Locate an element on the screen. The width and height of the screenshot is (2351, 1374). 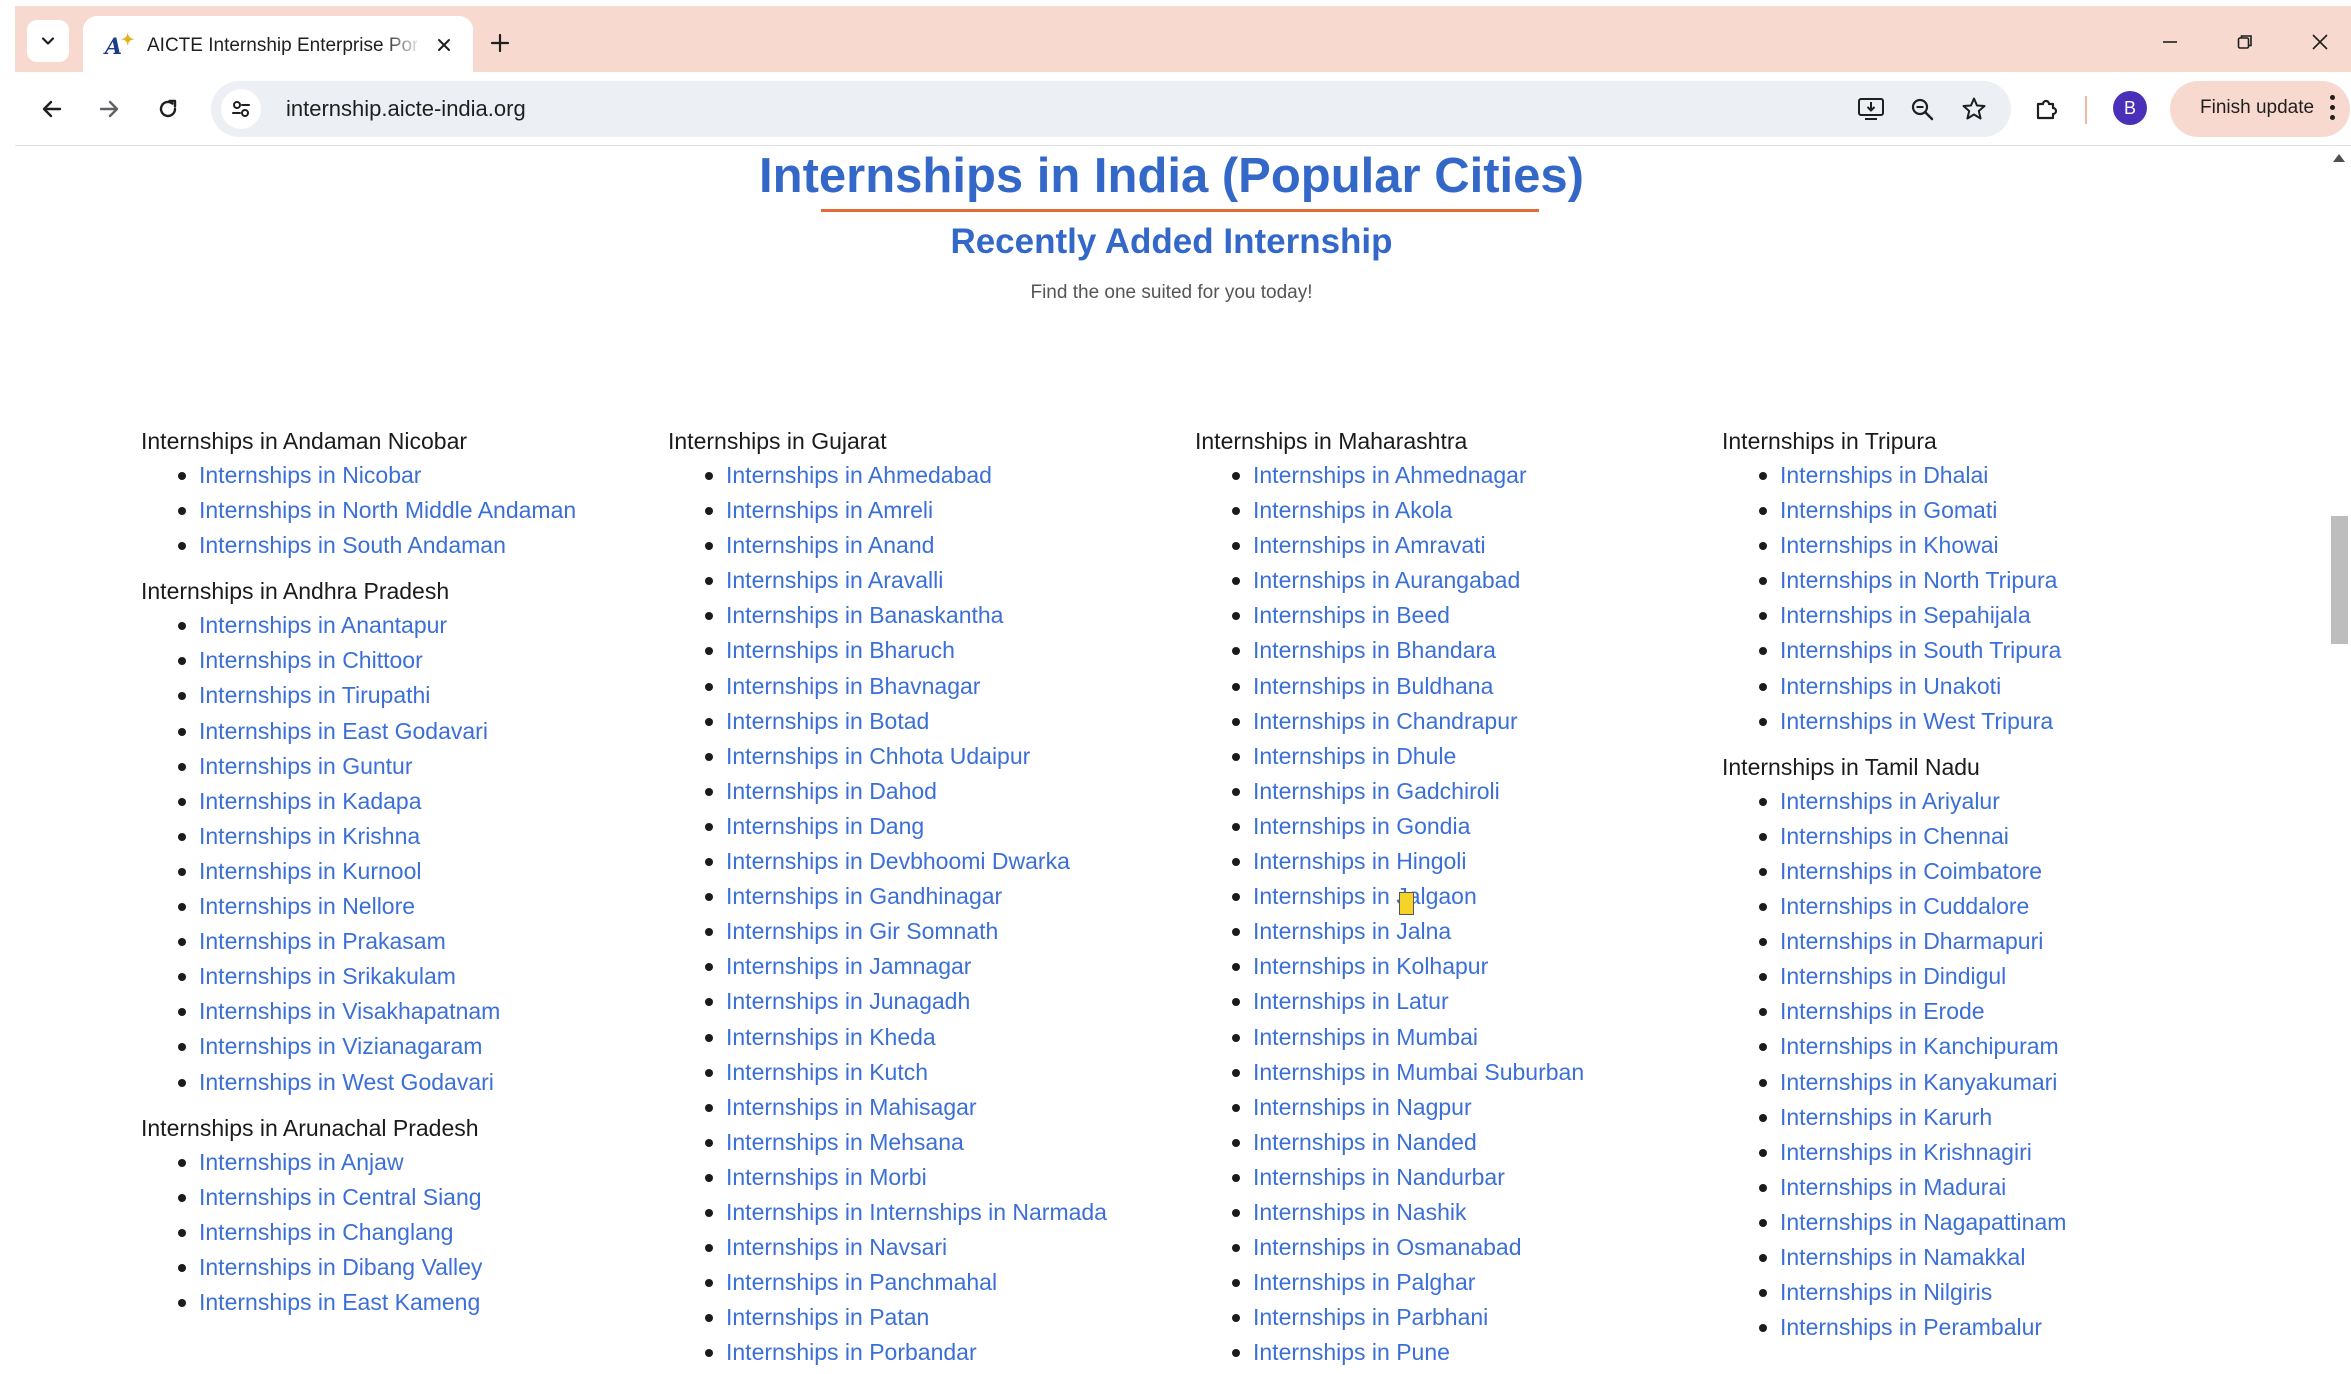
city-internship-link: Internships in Dahod is located at coordinates (928, 791).